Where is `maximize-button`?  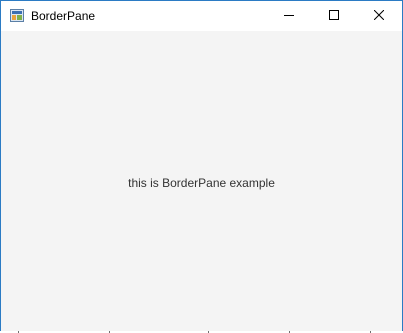
maximize-button is located at coordinates (333, 16).